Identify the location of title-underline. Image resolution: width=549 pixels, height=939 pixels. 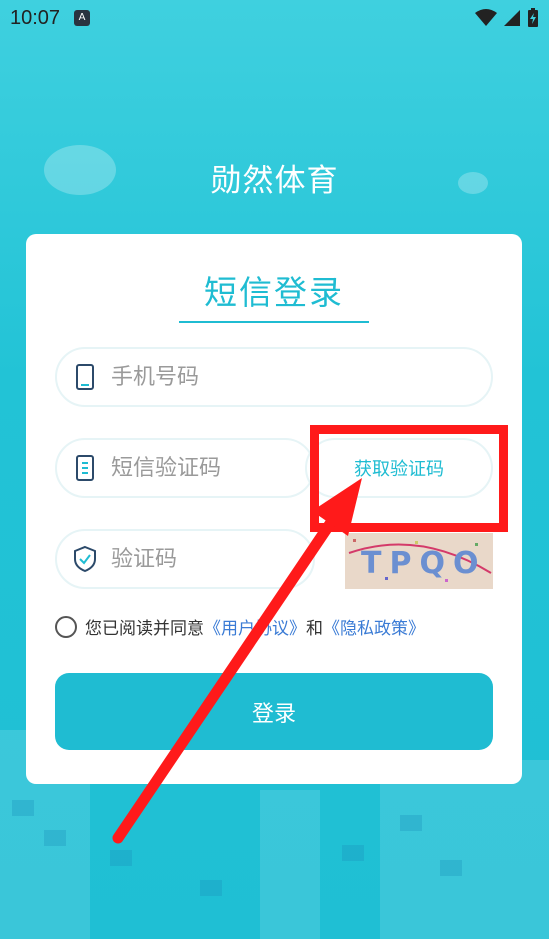
(274, 322).